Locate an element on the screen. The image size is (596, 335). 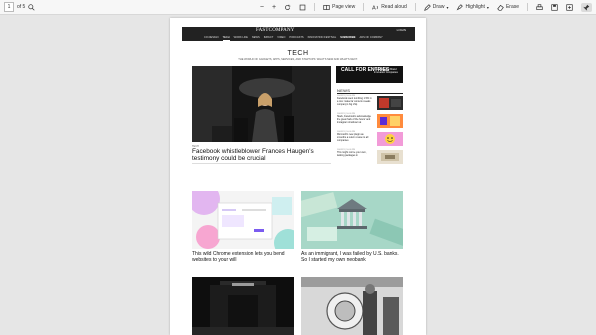
nav-item: PODCASTS is located at coordinates (296, 38).